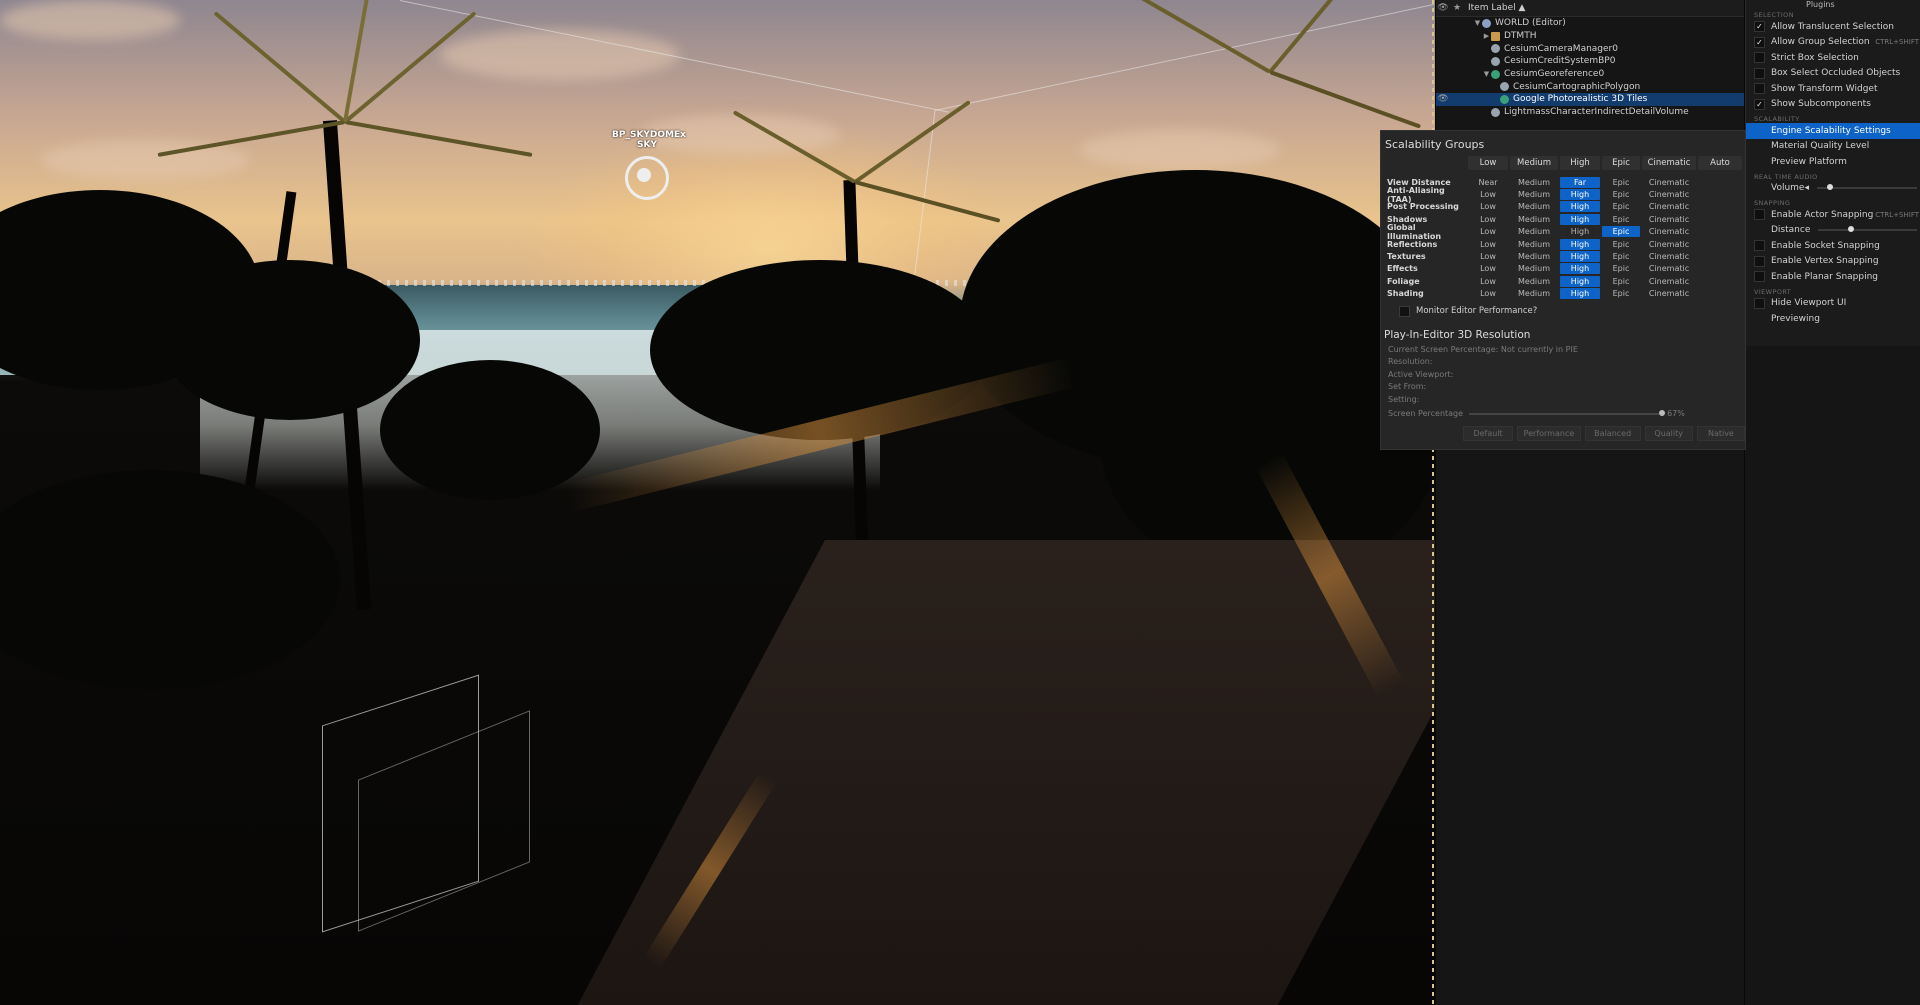 The height and width of the screenshot is (1005, 1920). What do you see at coordinates (1612, 434) in the screenshot?
I see `pie-button-balanced: Balanced` at bounding box center [1612, 434].